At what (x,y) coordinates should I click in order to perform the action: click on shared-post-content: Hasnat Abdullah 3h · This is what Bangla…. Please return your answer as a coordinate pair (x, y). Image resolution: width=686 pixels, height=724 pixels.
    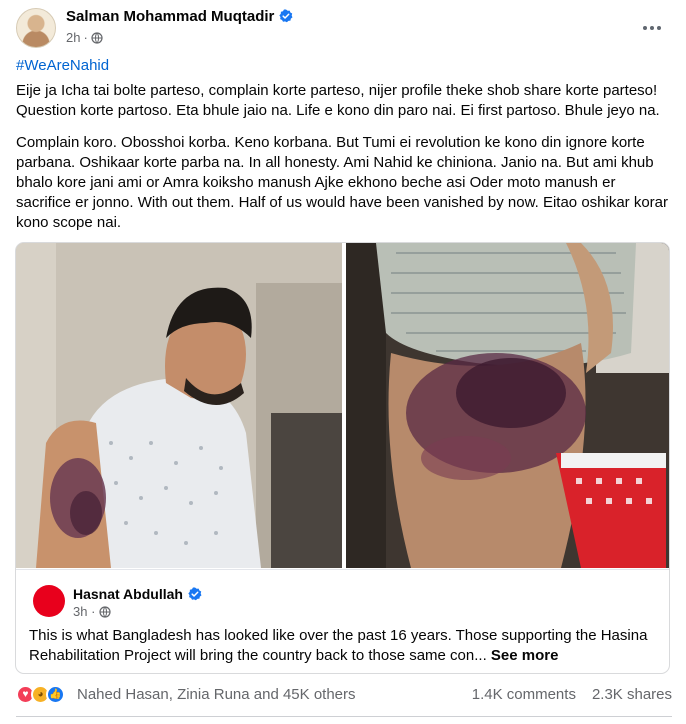
    Looking at the image, I should click on (342, 621).